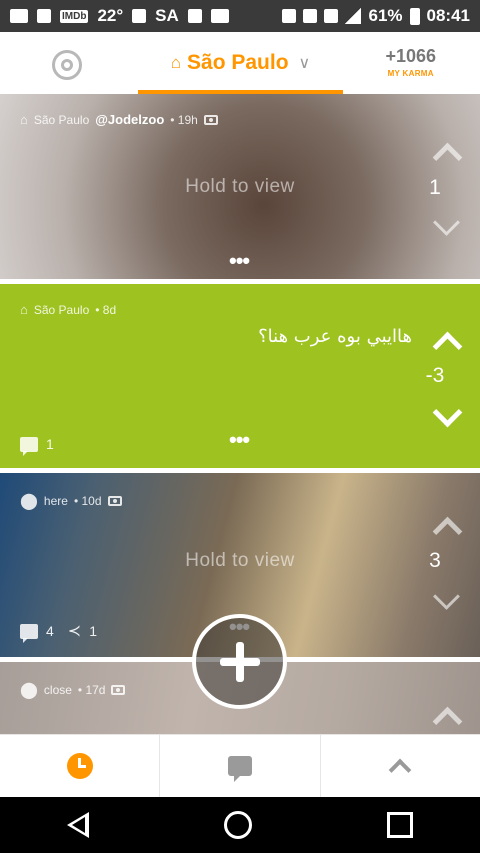 The width and height of the screenshot is (480, 853). I want to click on voicemail-icon, so click(219, 16).